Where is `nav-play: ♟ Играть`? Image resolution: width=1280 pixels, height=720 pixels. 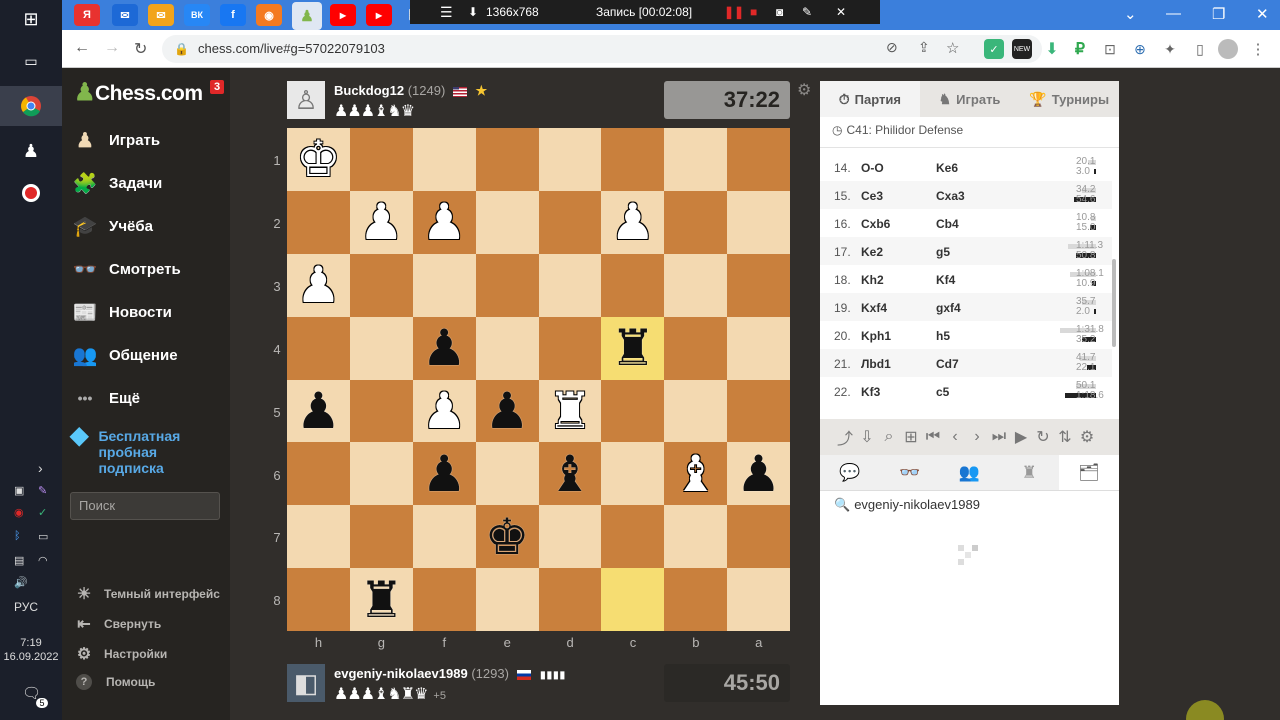 nav-play: ♟ Играть is located at coordinates (115, 140).